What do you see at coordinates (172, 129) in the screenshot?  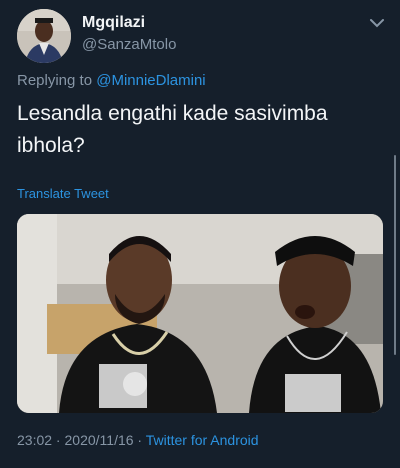 I see `tweet-text: Lesandla engathi kade sasivimba ibhola?` at bounding box center [172, 129].